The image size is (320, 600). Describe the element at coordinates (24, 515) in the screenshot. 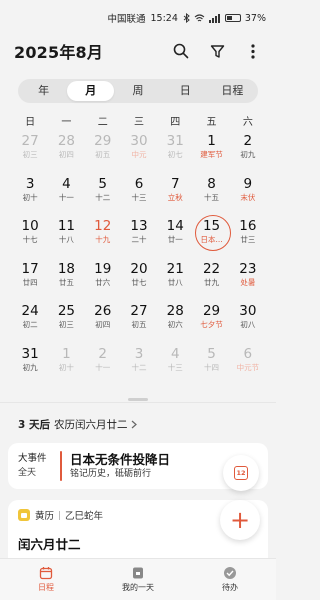

I see `almanac-icon` at that location.